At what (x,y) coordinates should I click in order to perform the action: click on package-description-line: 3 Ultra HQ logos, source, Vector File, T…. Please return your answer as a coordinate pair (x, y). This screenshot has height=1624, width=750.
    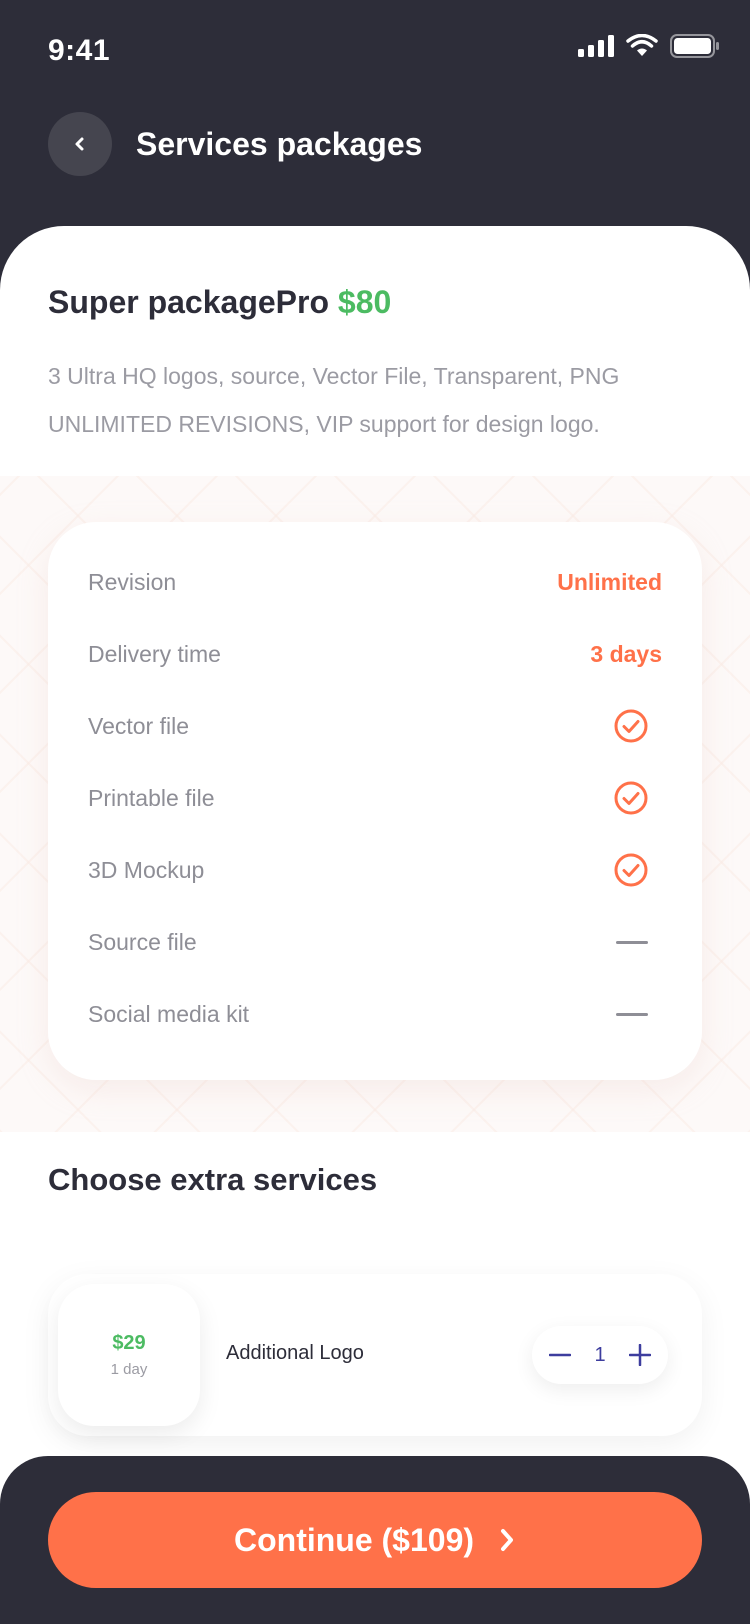
    Looking at the image, I should click on (334, 376).